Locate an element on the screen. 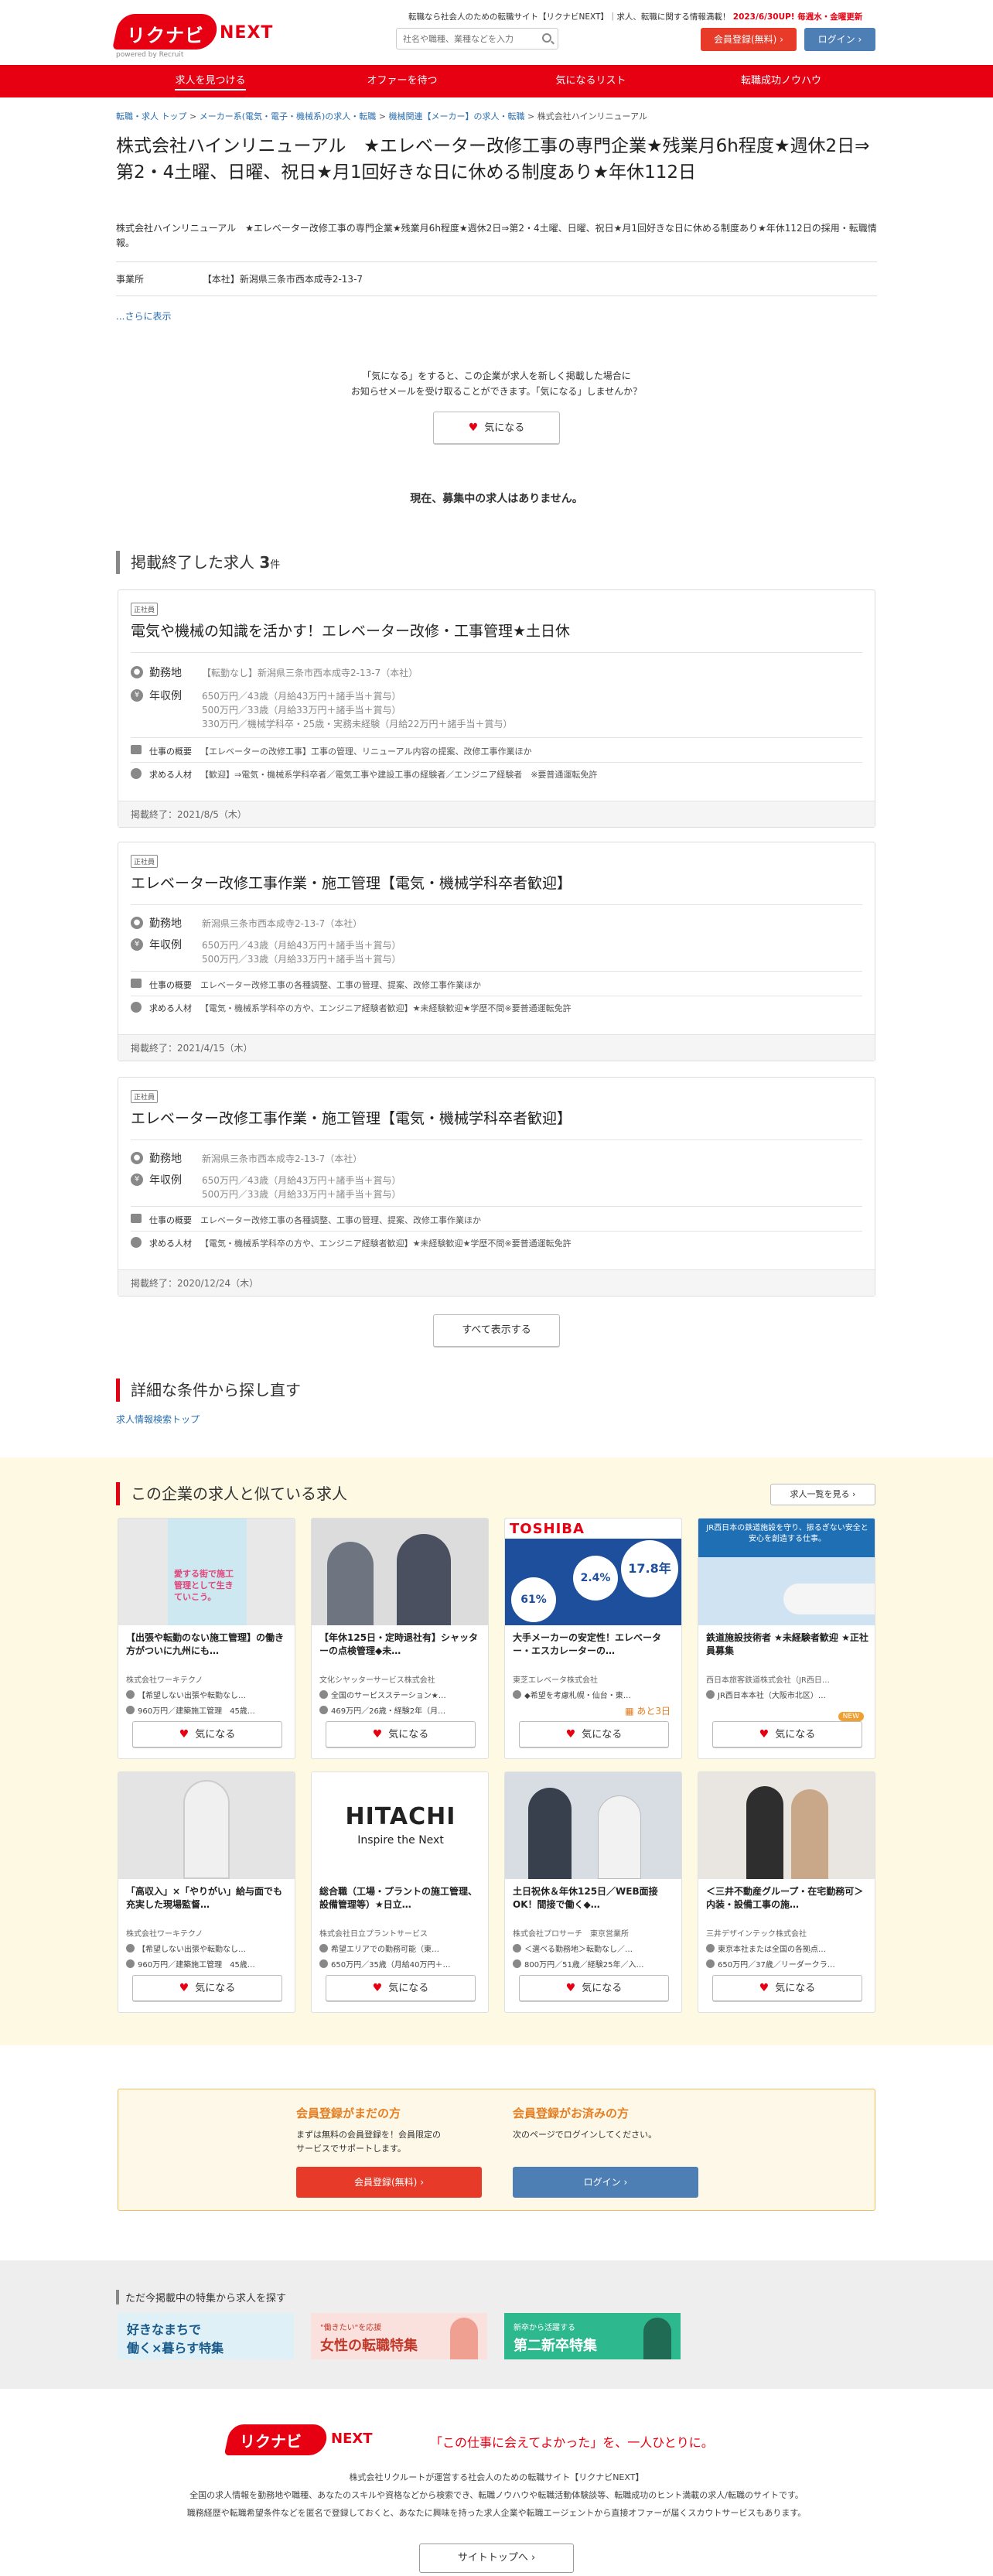 This screenshot has height=2576, width=993. nav-offers-label: オファーを待つ is located at coordinates (402, 81).